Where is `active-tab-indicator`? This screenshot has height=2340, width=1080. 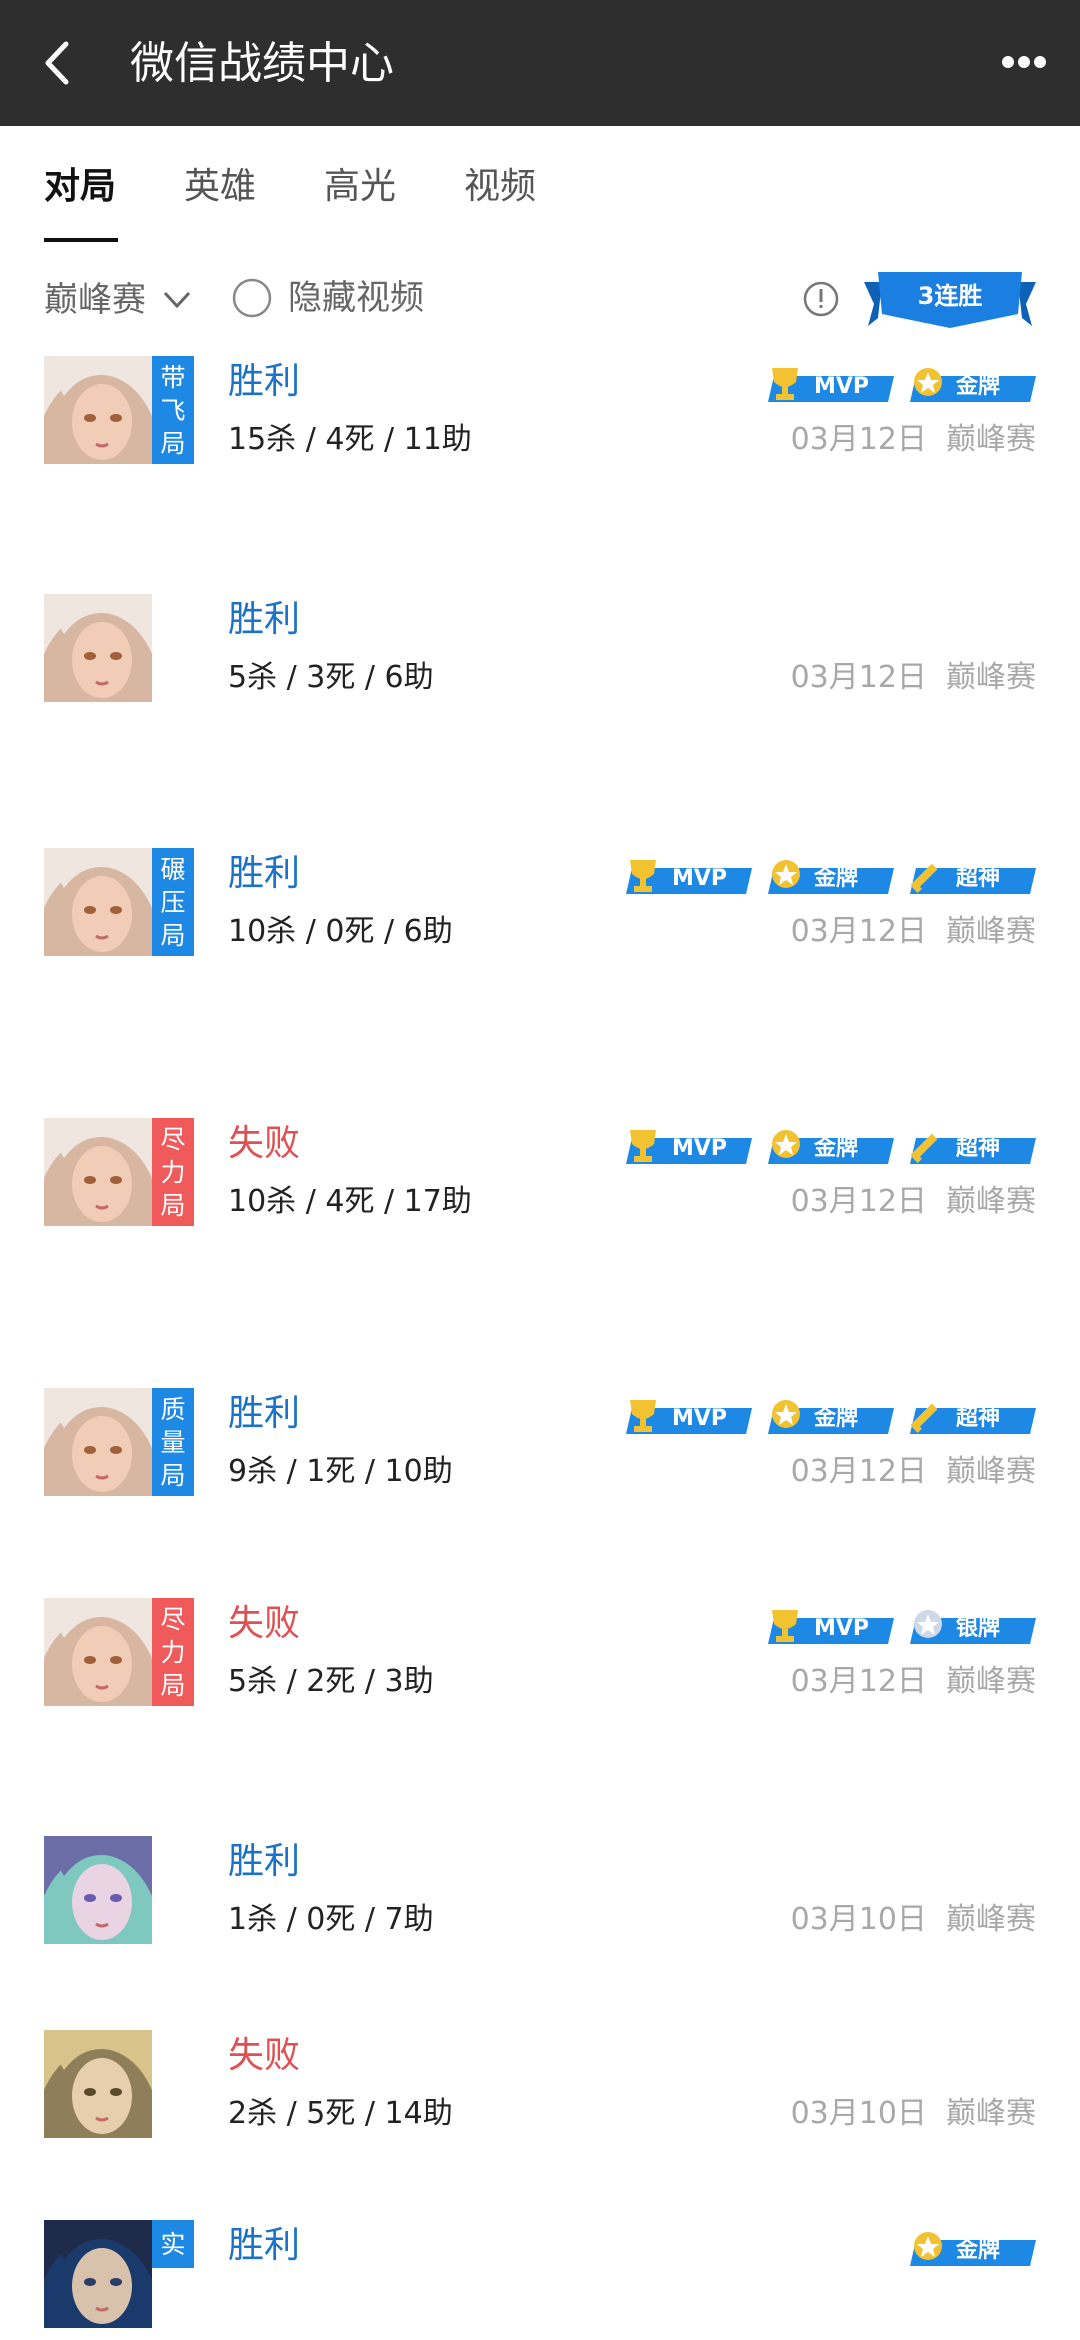 active-tab-indicator is located at coordinates (81, 240).